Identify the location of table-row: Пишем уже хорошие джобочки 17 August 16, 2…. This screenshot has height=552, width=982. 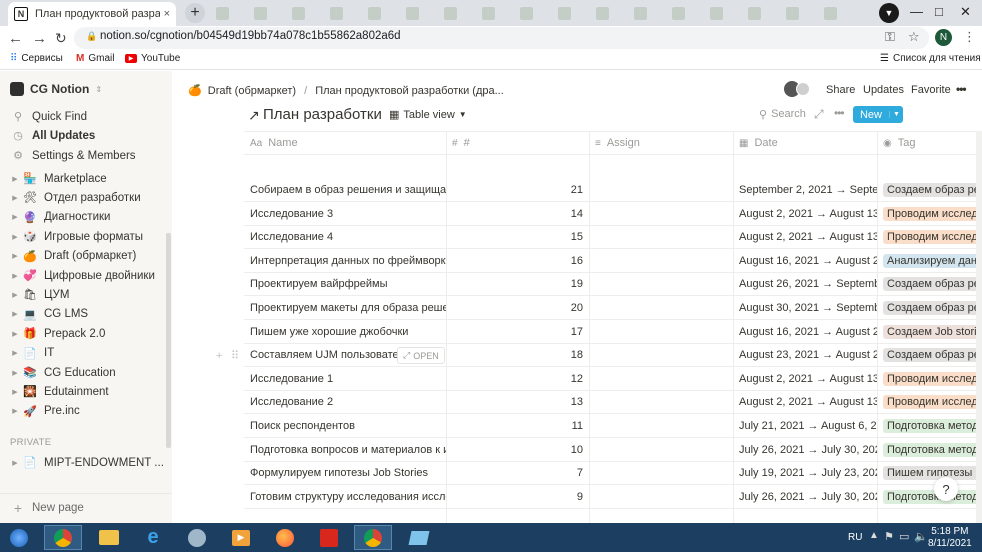
(613, 332).